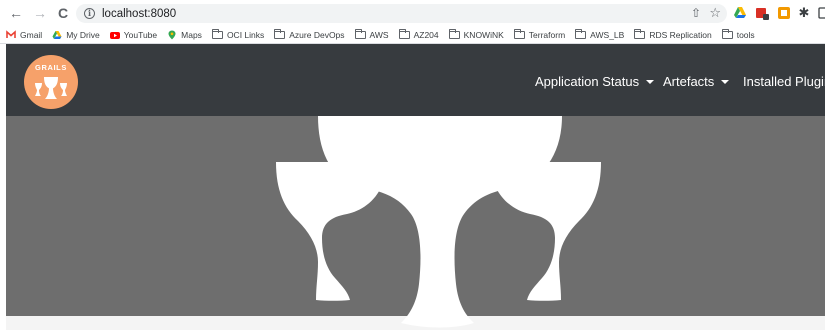 Image resolution: width=825 pixels, height=330 pixels. I want to click on share-icon: ⇧, so click(696, 13).